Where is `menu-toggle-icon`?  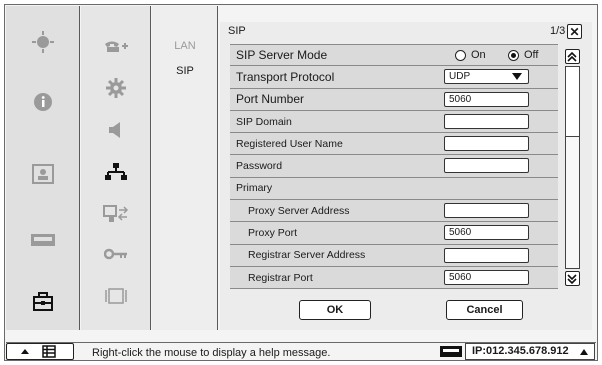
menu-toggle-icon is located at coordinates (38, 351).